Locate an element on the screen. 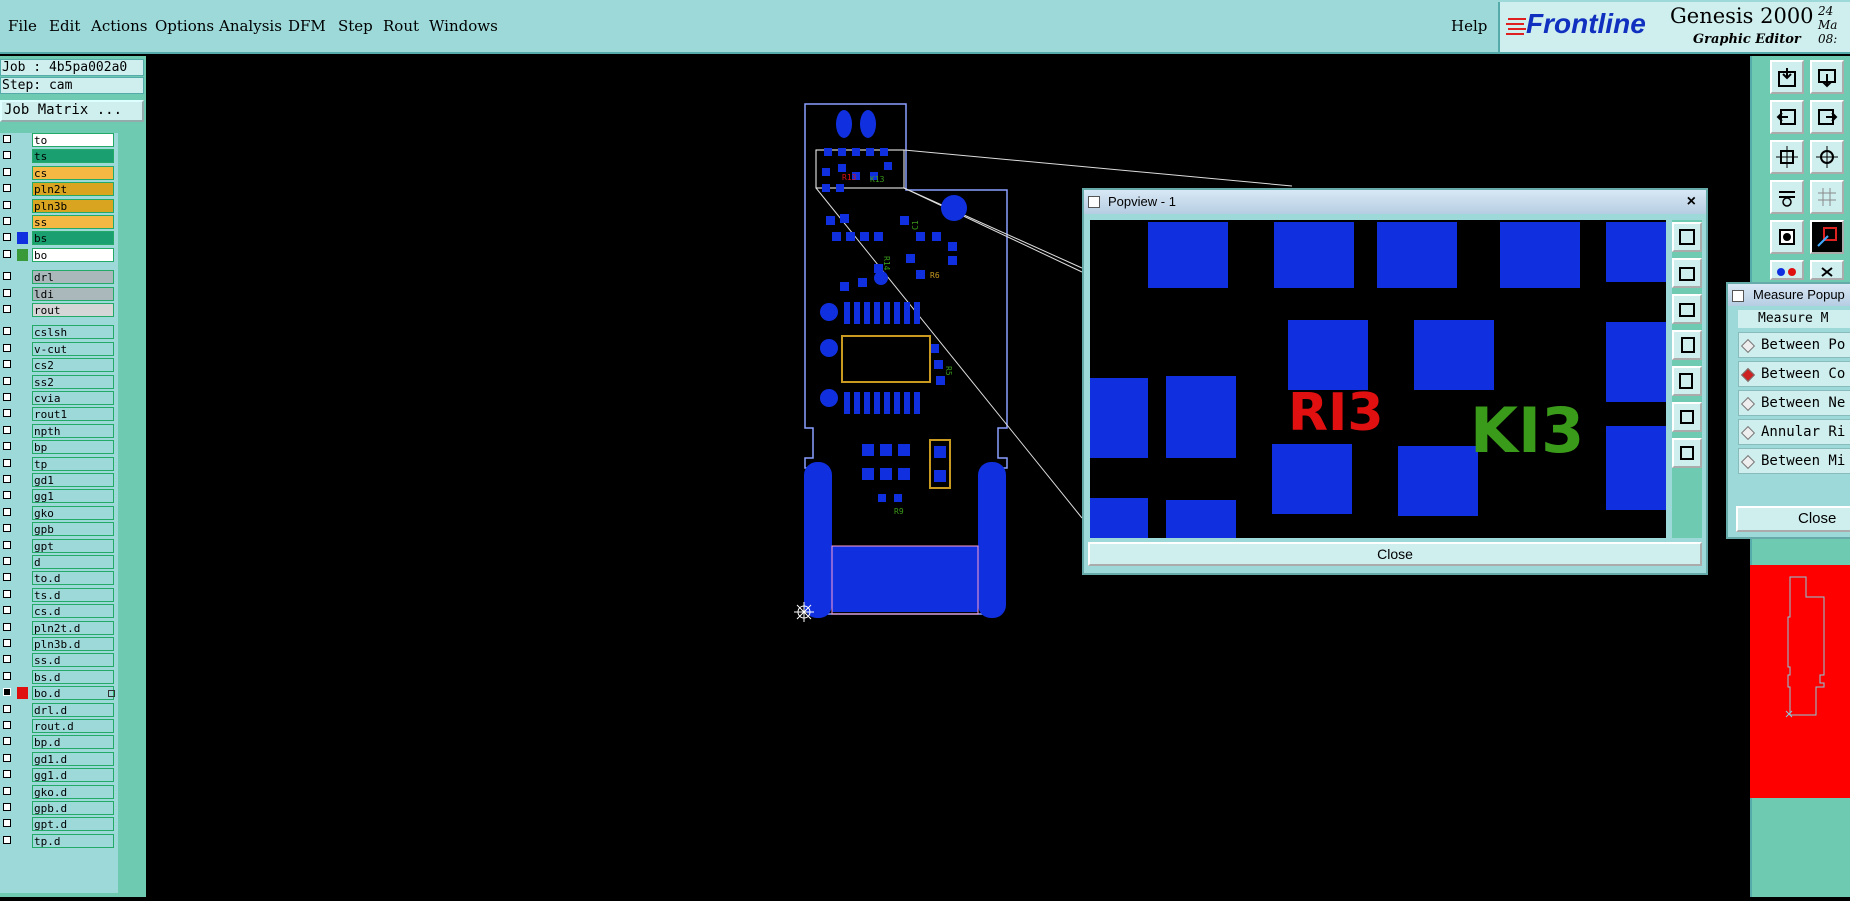 The width and height of the screenshot is (1850, 901). layer-row: ss.d is located at coordinates (58, 660).